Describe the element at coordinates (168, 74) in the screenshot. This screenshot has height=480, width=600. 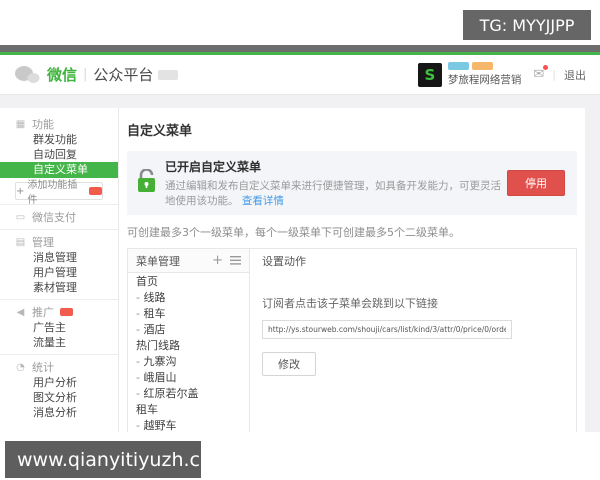
I see `product-tag` at that location.